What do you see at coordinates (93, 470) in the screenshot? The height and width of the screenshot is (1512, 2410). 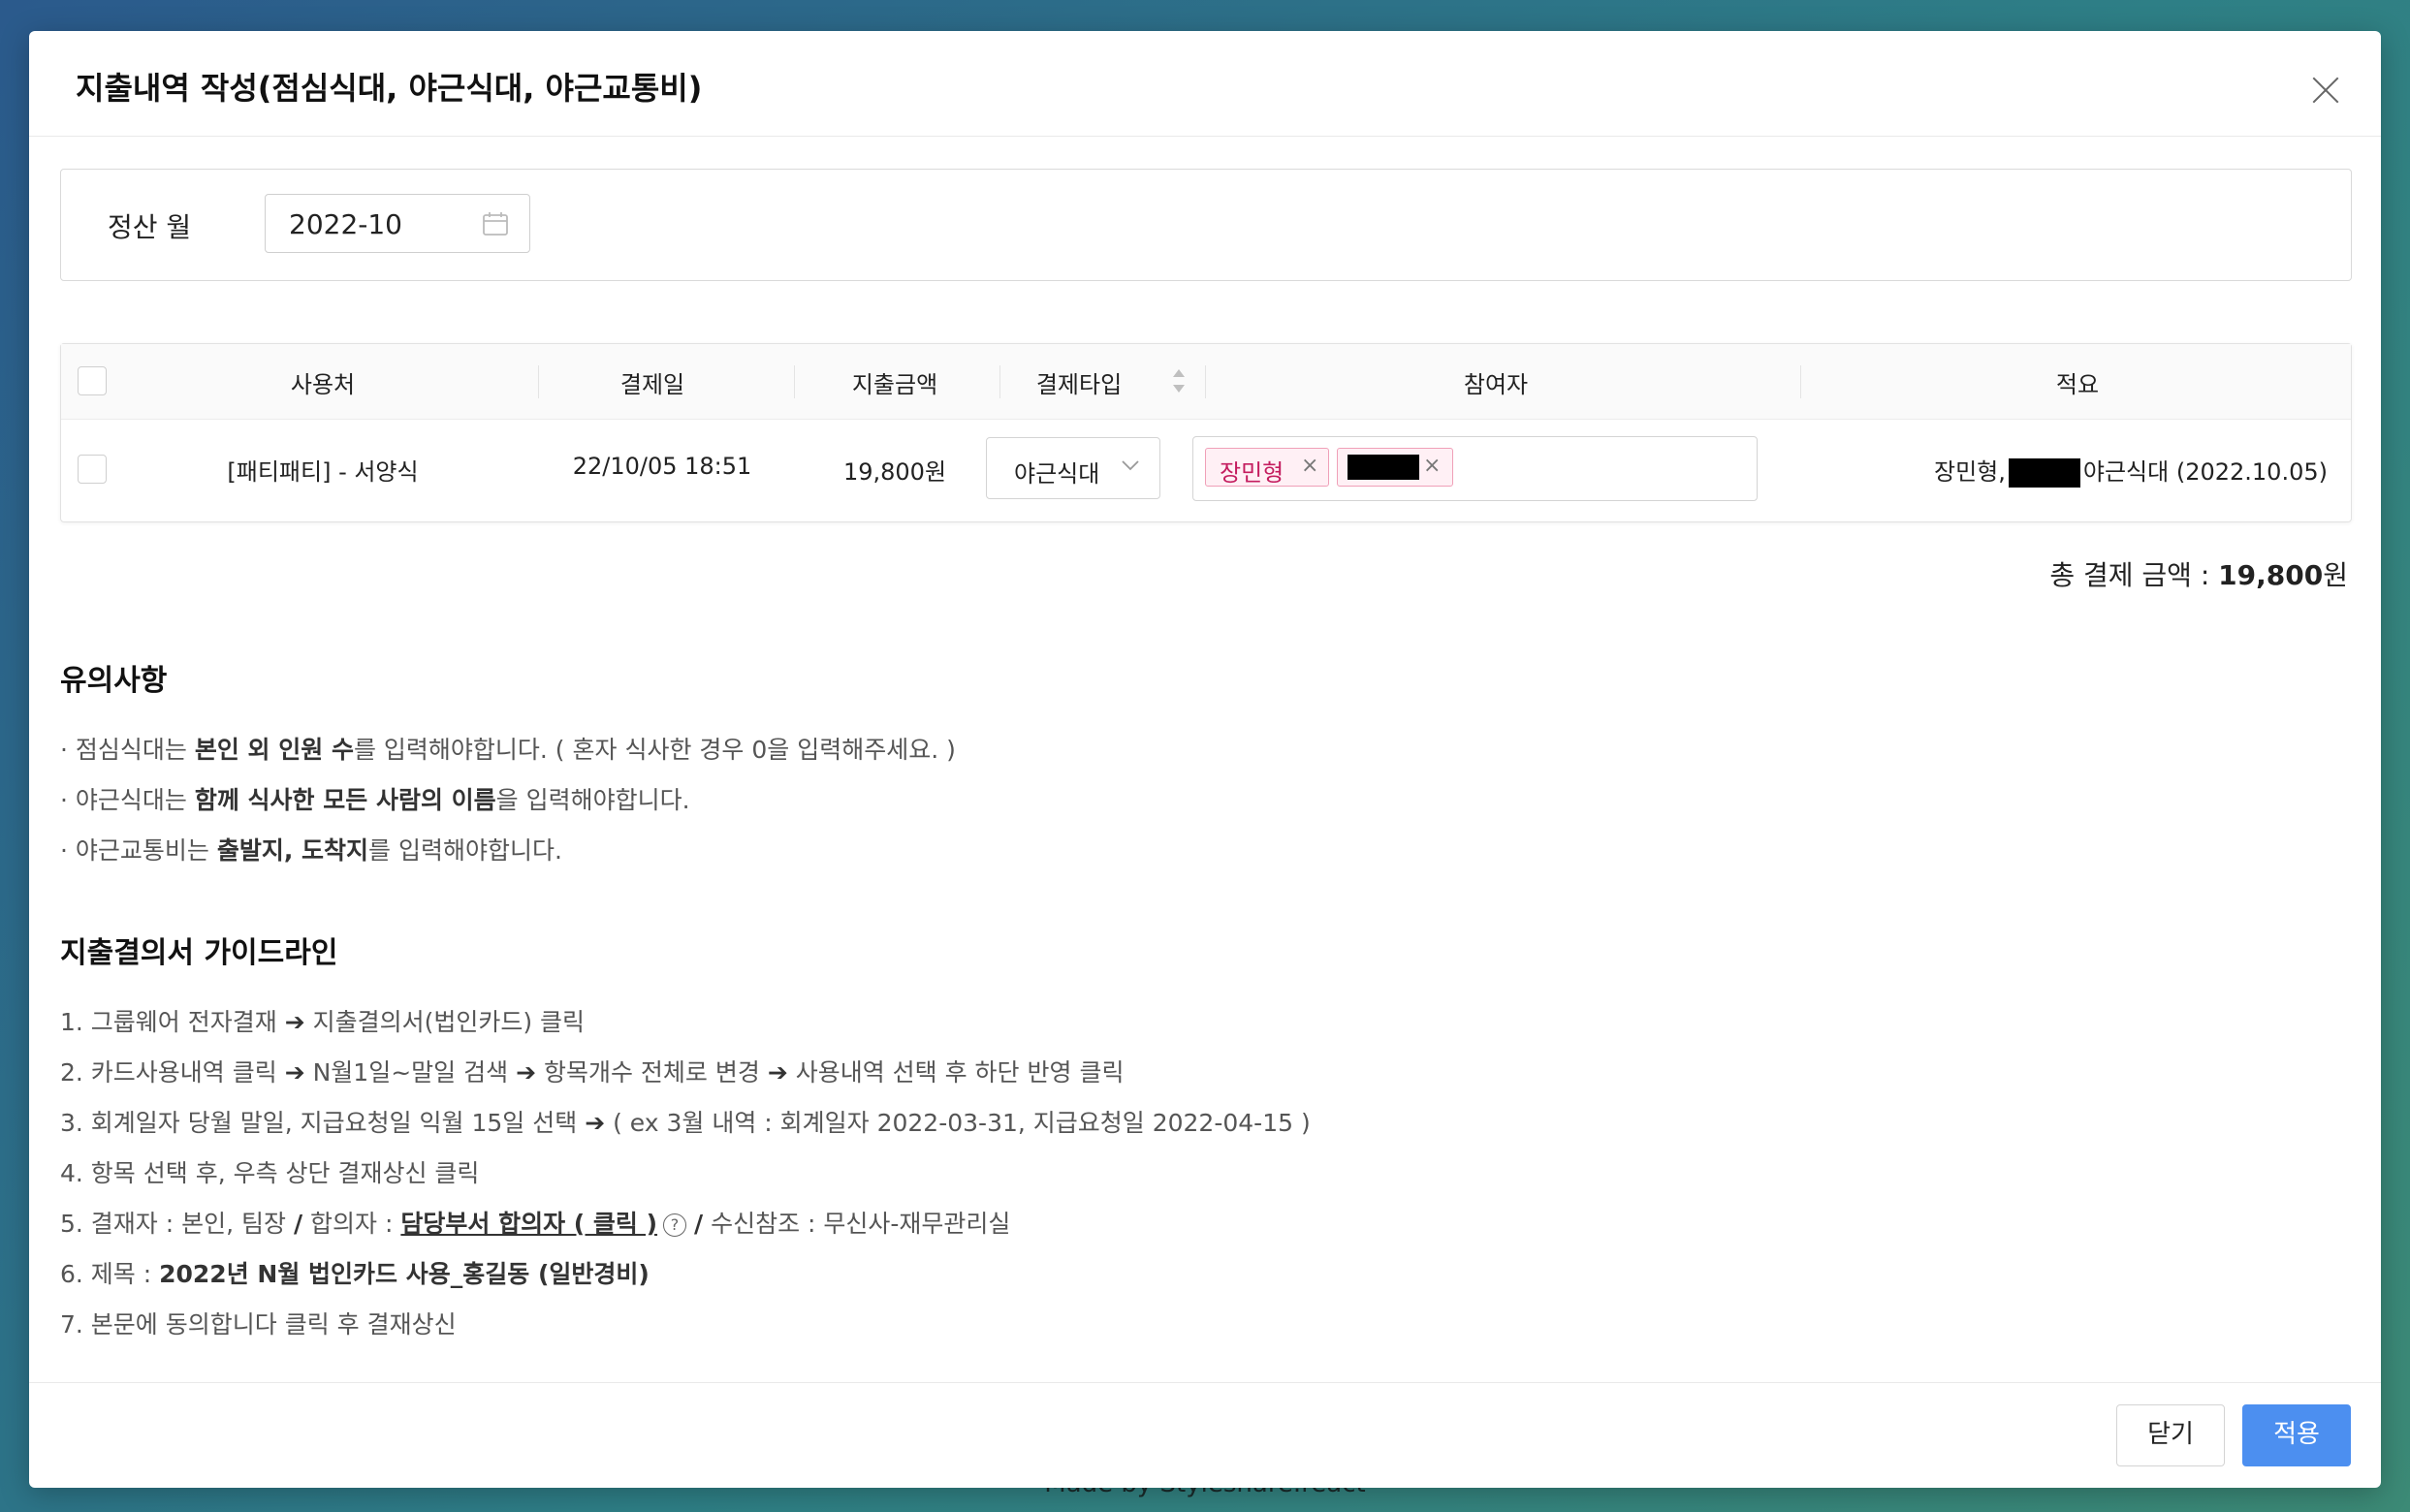 I see `row-checkbox` at bounding box center [93, 470].